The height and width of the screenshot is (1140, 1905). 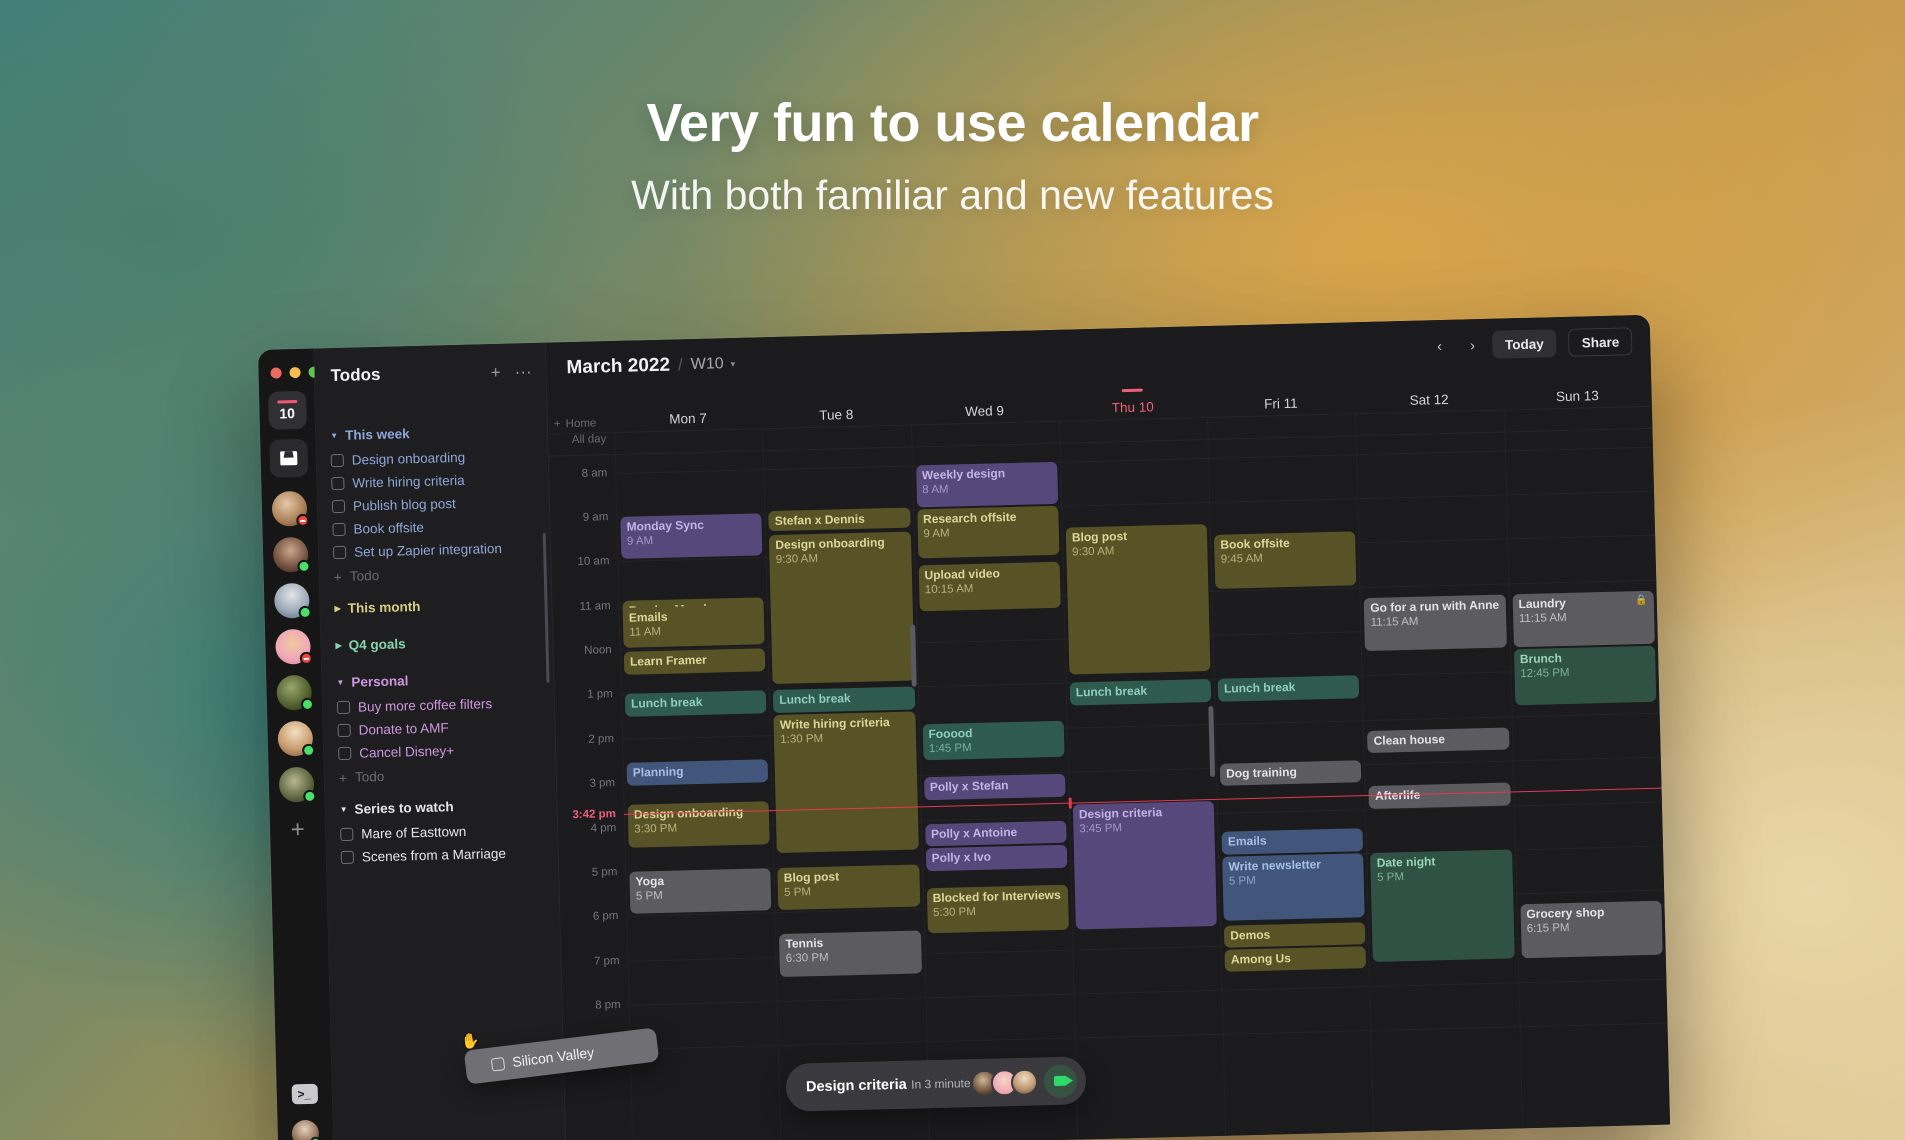 What do you see at coordinates (698, 824) in the screenshot?
I see `calendar-event: Design onboarding 3:30 PM` at bounding box center [698, 824].